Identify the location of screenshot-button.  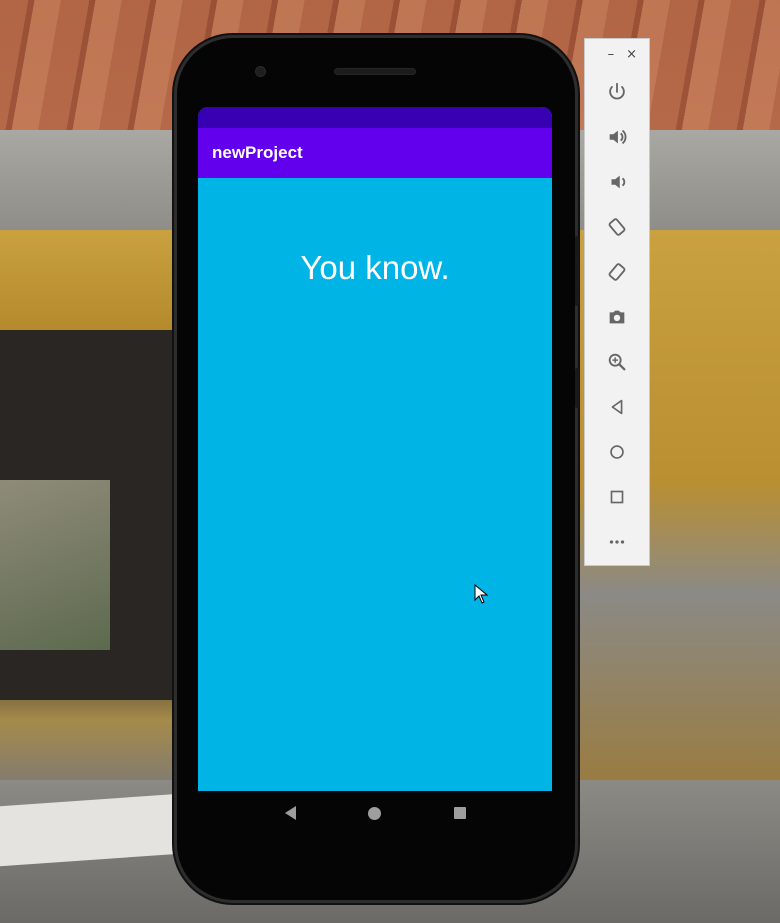
(617, 316).